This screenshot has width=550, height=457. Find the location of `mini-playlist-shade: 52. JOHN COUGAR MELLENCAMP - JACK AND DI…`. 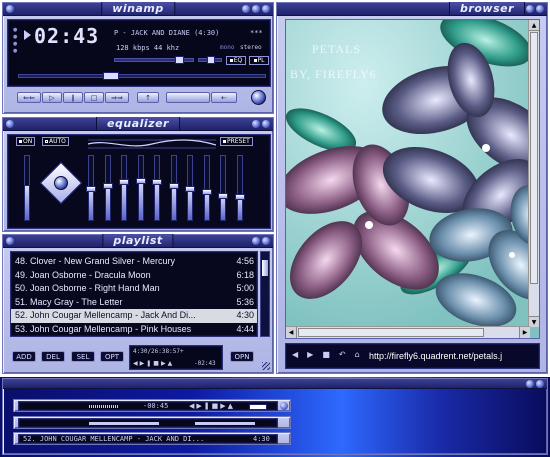

mini-playlist-shade: 52. JOHN COUGAR MELLENCAMP - JACK AND DI… is located at coordinates (152, 438).